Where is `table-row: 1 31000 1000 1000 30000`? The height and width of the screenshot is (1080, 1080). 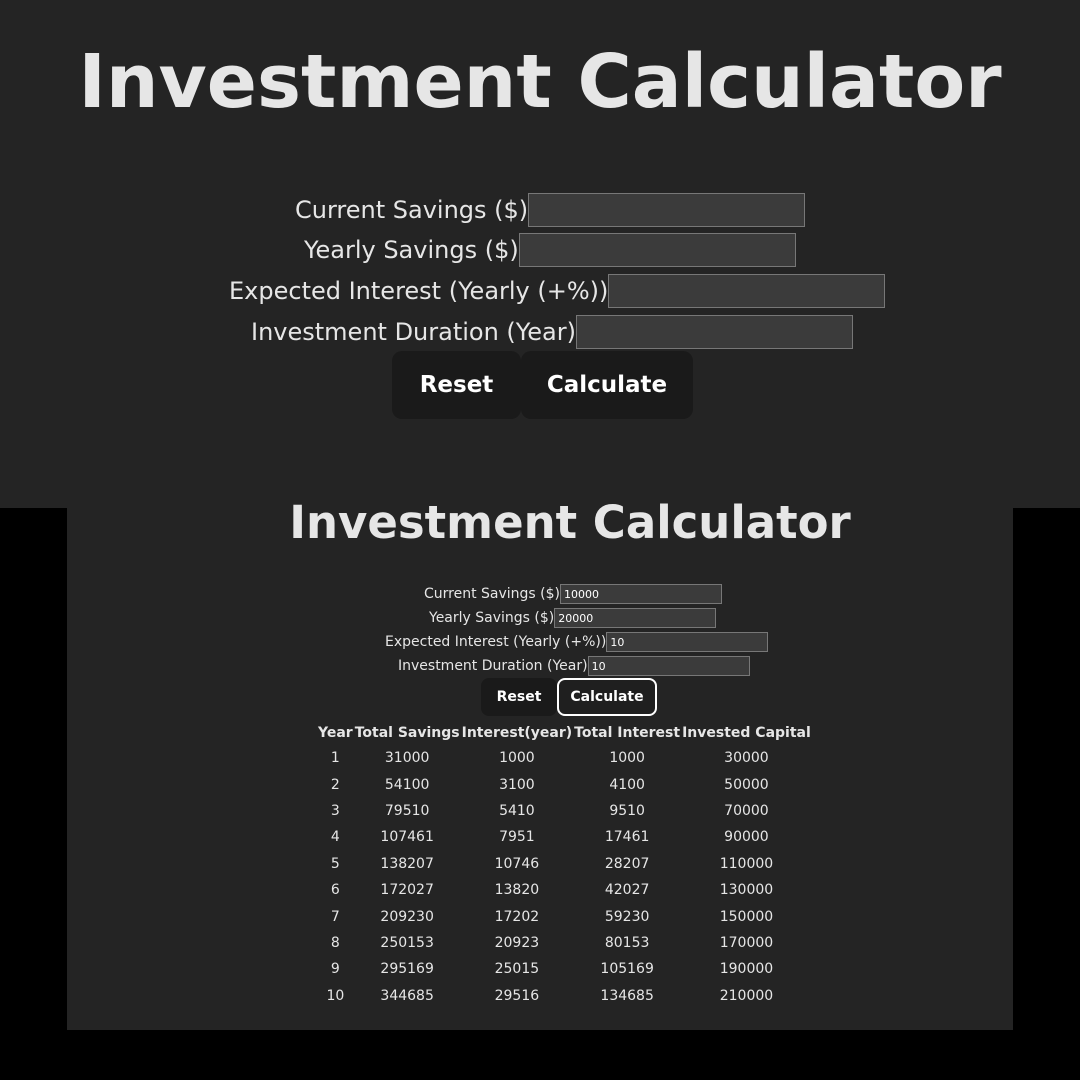
table-row: 1 31000 1000 1000 30000 is located at coordinates (564, 758).